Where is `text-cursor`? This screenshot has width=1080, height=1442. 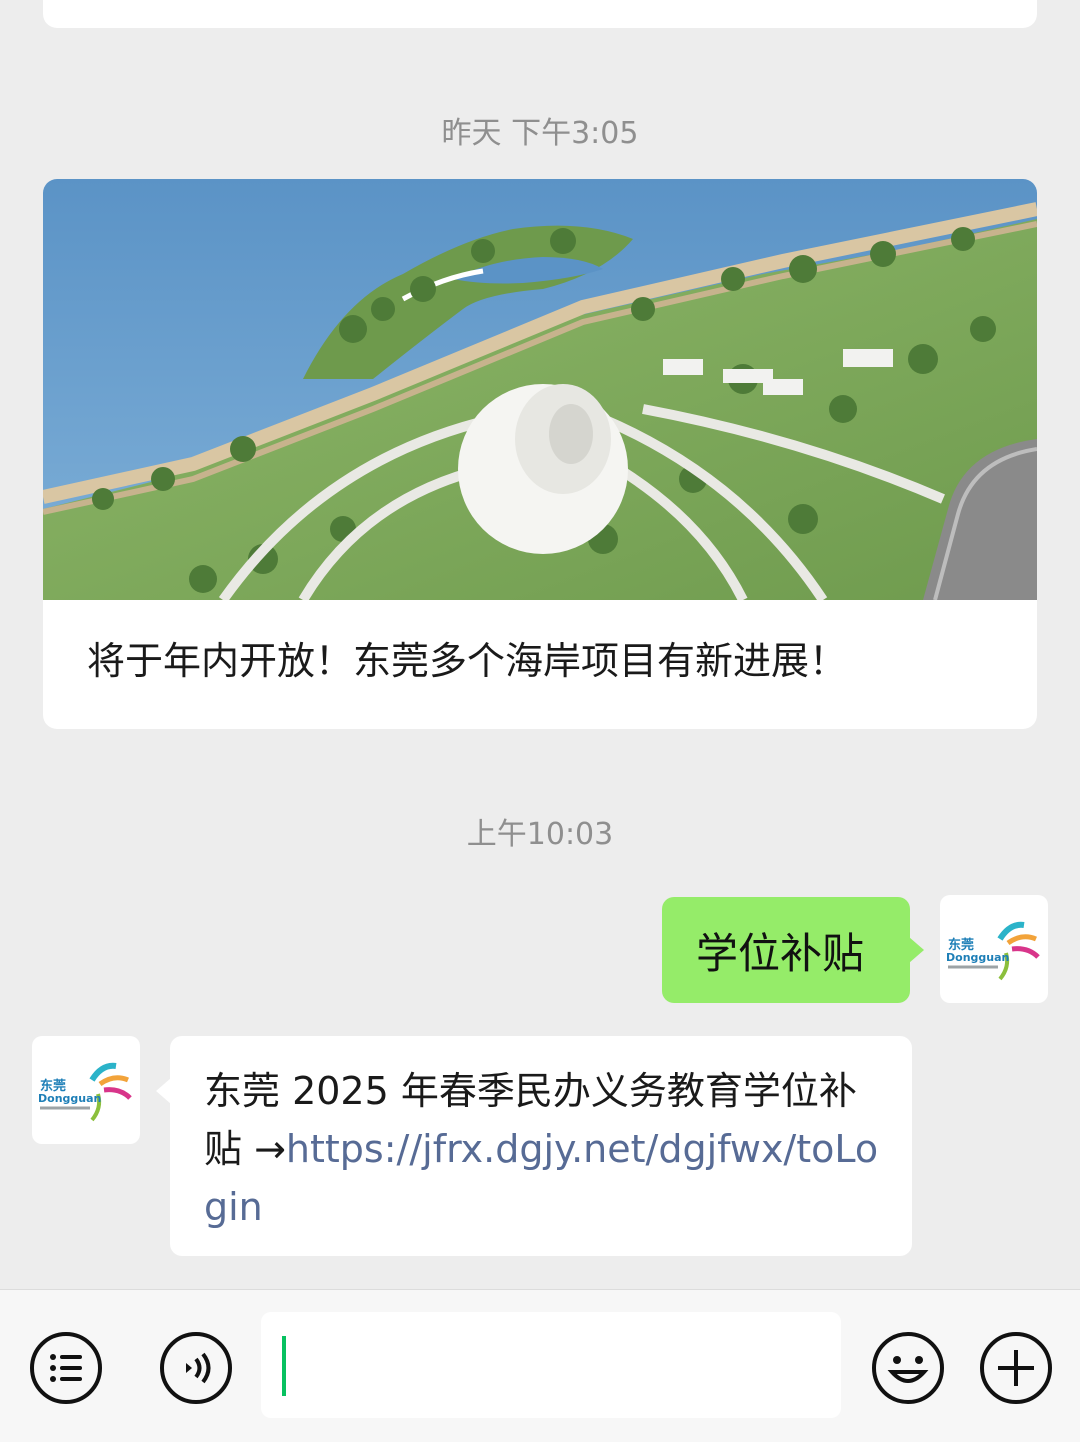
text-cursor is located at coordinates (284, 1366).